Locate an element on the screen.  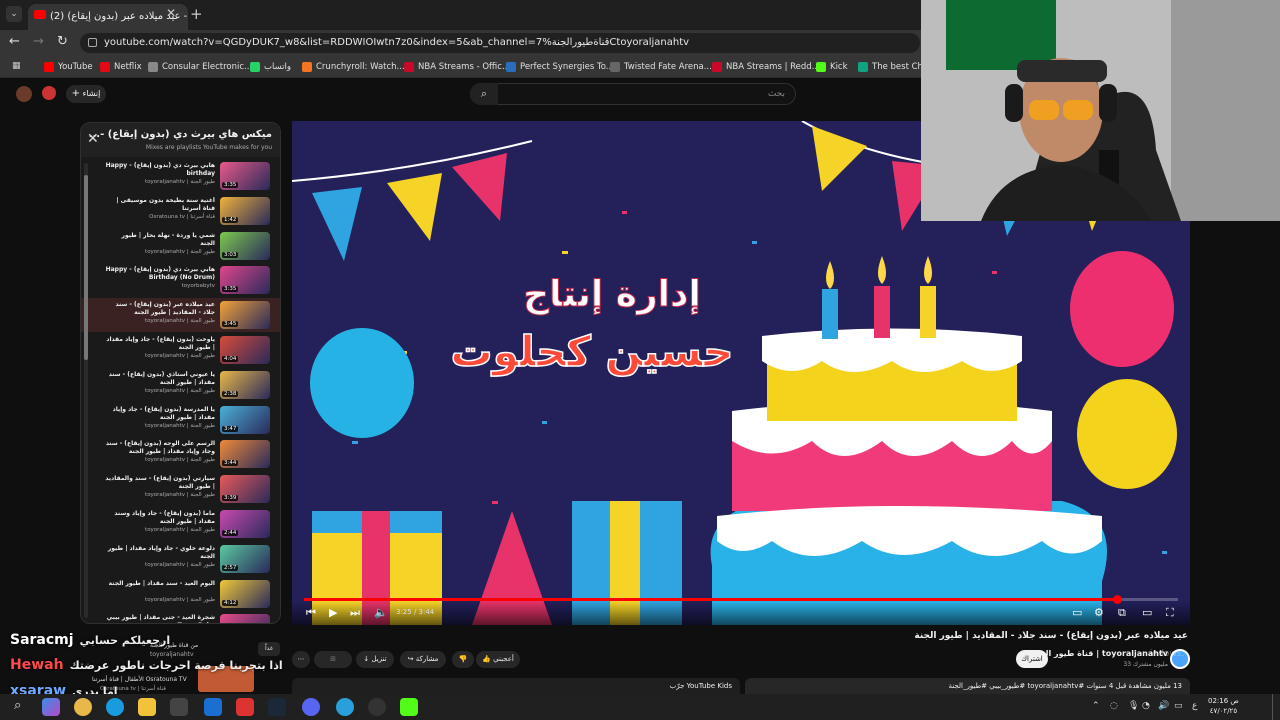
chevron-up-icon: ⌃ is located at coordinates (1096, 706).